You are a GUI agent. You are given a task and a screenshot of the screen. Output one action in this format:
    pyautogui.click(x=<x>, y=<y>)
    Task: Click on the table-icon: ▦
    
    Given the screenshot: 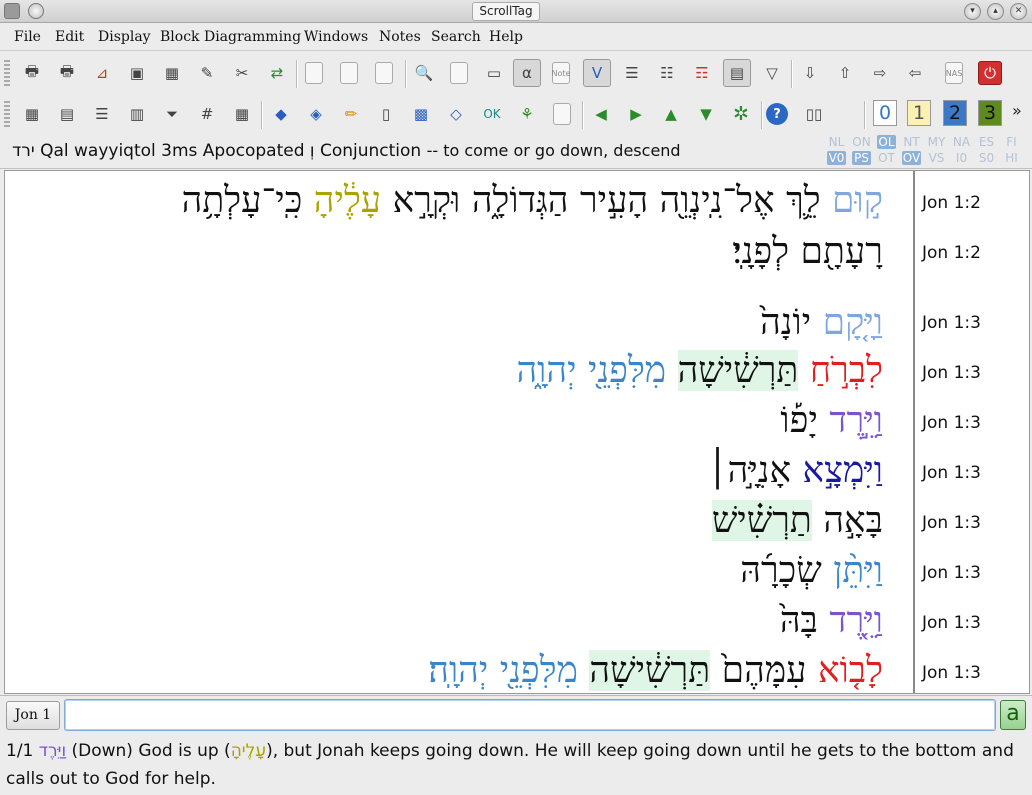 What is the action you would take?
    pyautogui.click(x=172, y=73)
    